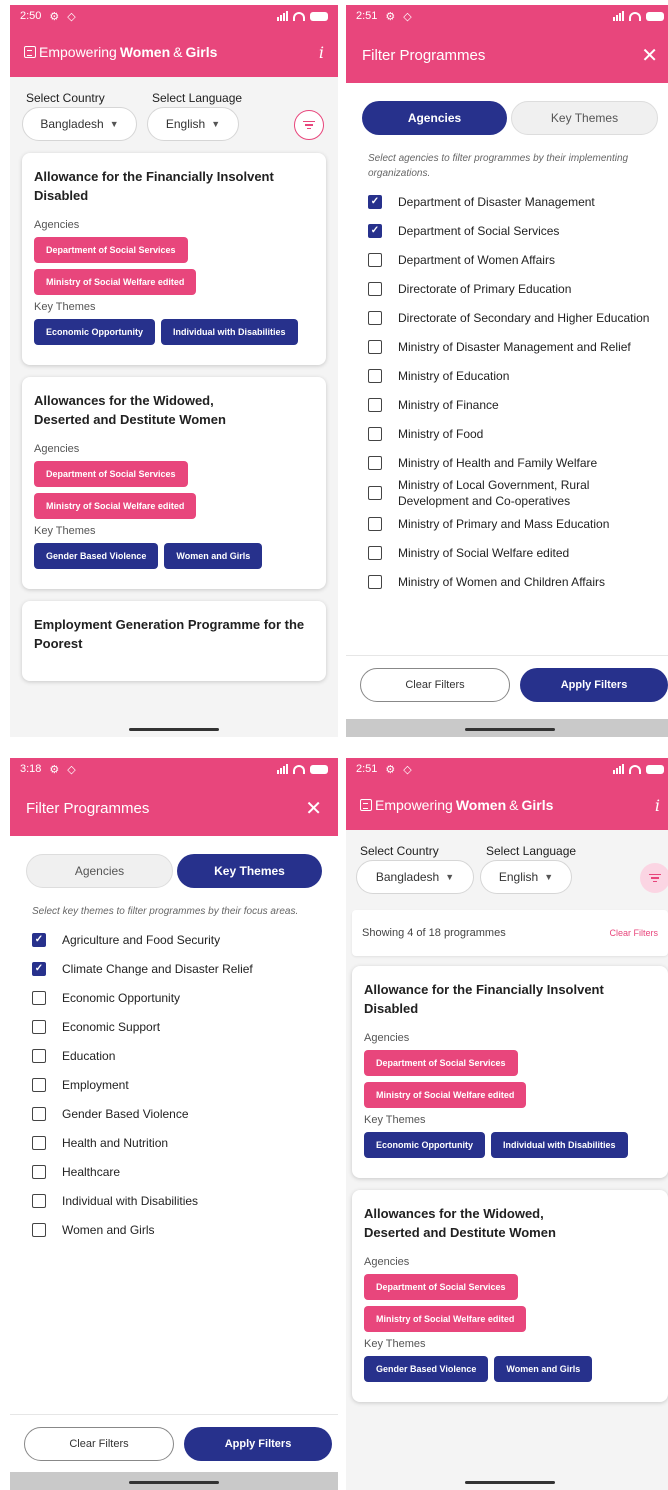  I want to click on agencies-heading: Agencies, so click(57, 449).